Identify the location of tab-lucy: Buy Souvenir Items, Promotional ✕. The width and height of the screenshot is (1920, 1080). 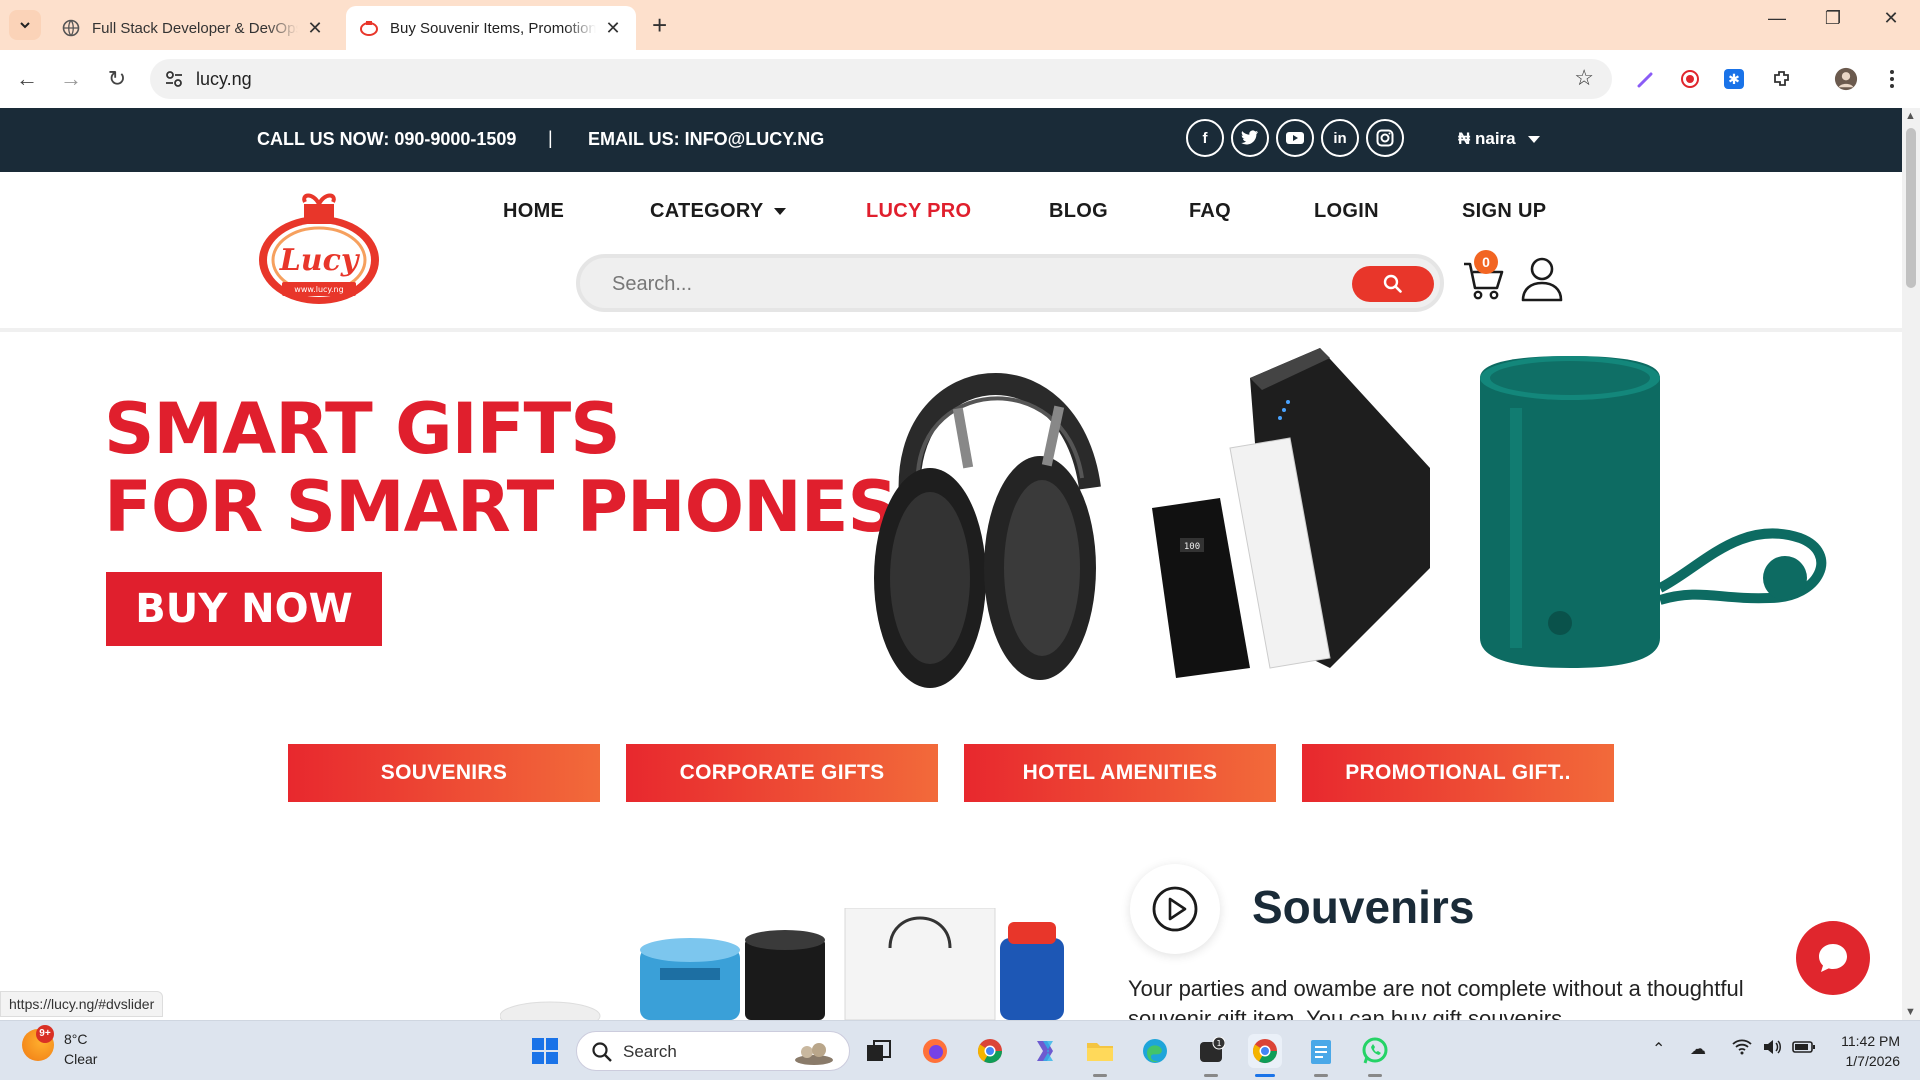
(491, 28).